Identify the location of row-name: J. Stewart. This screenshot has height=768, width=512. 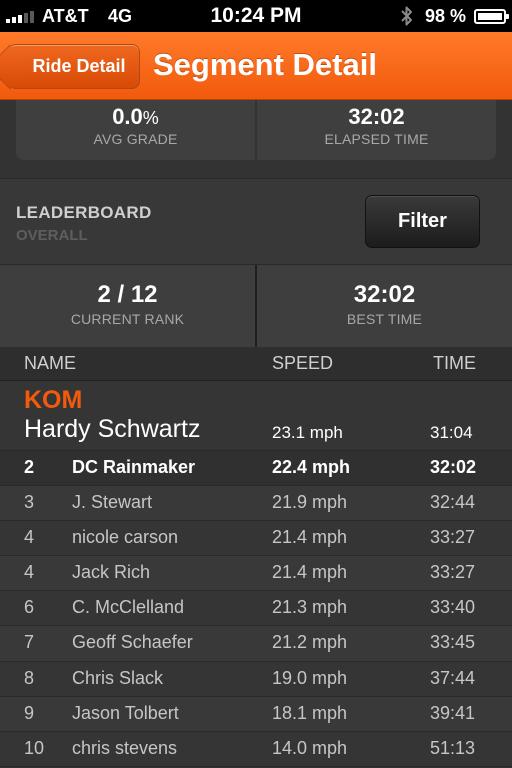
(112, 502).